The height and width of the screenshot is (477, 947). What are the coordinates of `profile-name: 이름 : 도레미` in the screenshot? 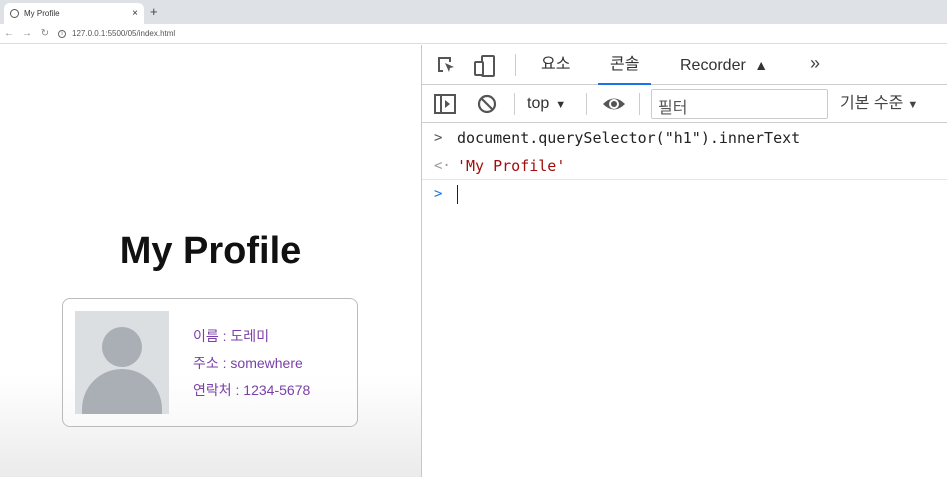 It's located at (231, 336).